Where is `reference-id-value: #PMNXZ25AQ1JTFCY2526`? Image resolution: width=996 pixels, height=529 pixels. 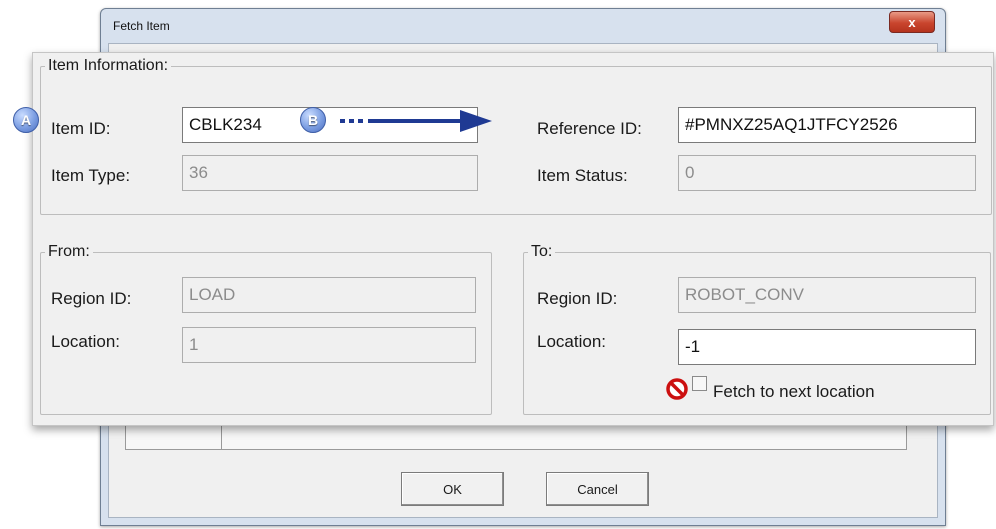
reference-id-value: #PMNXZ25AQ1JTFCY2526 is located at coordinates (791, 124).